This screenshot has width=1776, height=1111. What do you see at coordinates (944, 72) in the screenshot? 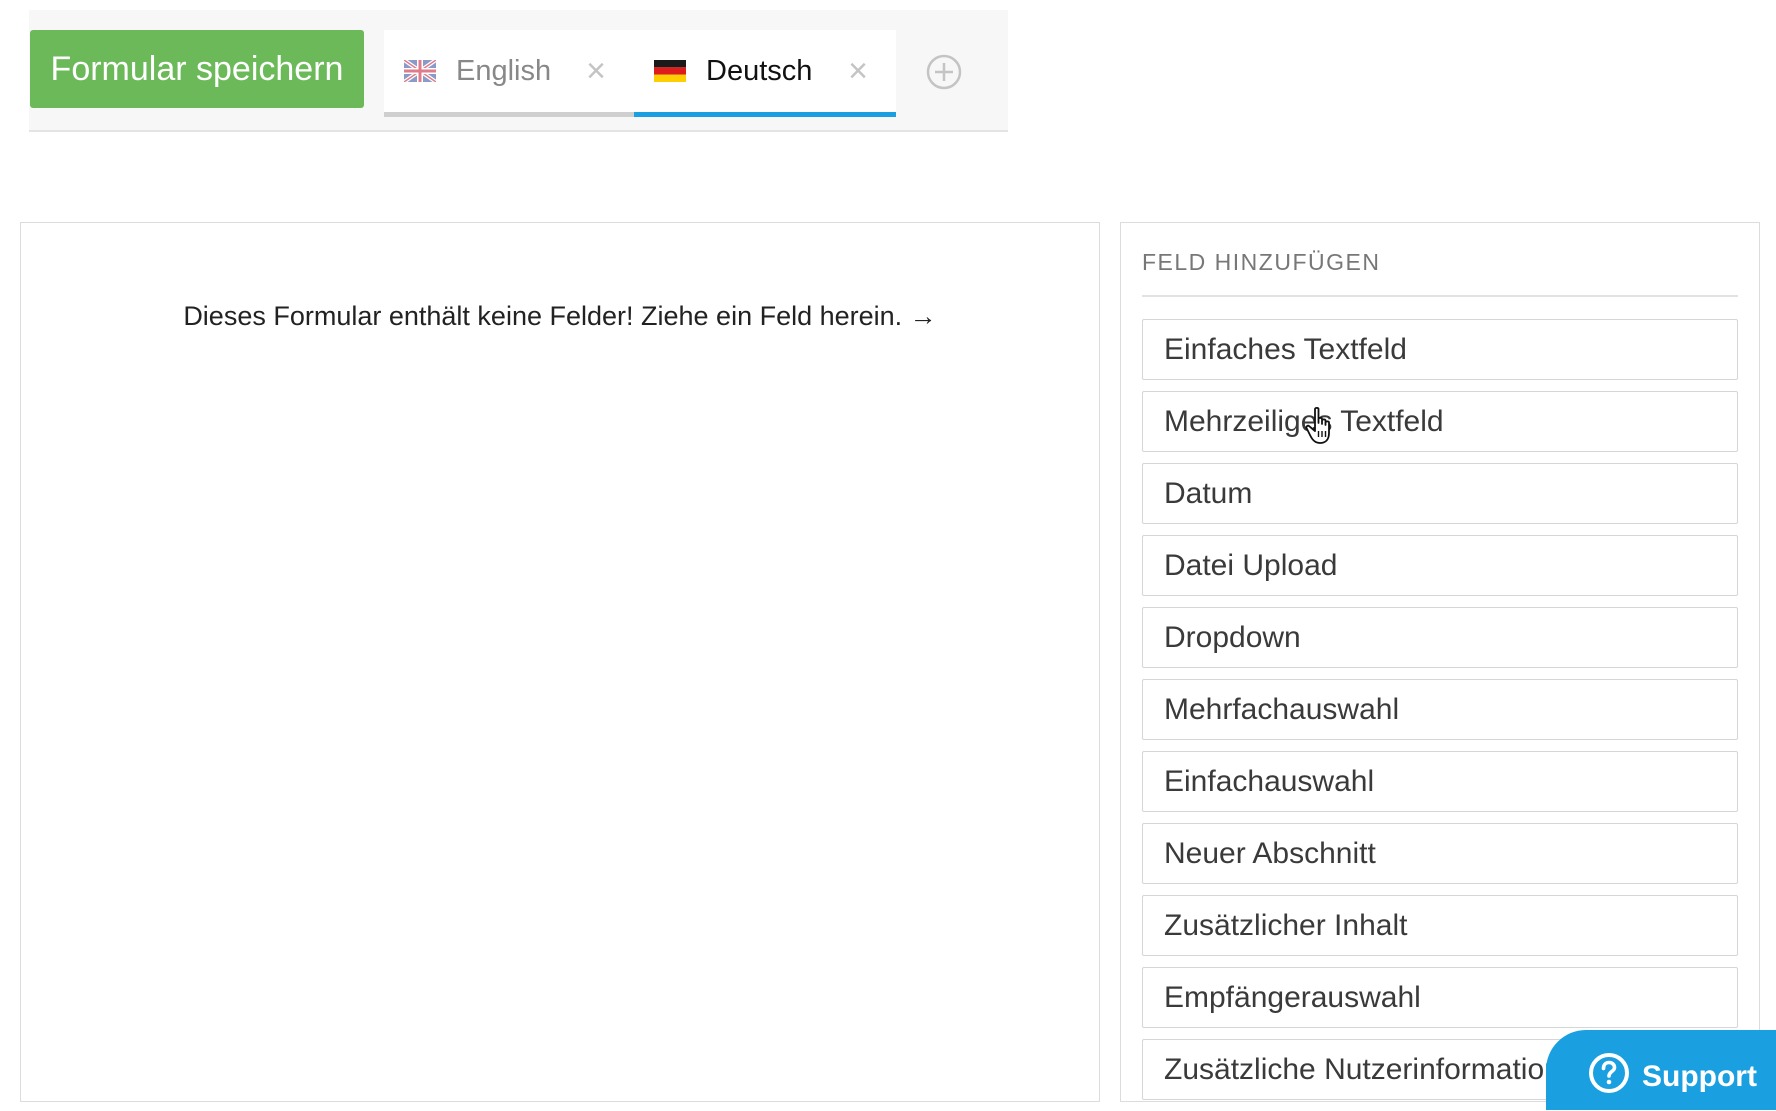
I see `plus-circle-icon` at bounding box center [944, 72].